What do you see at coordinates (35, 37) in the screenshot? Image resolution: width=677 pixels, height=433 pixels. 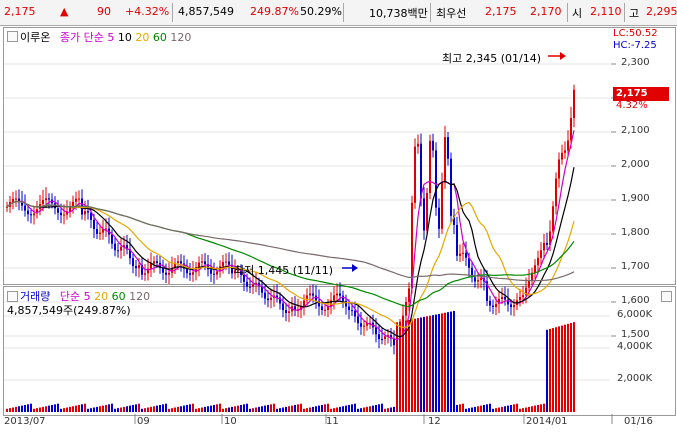 I see `stock-name: 이루온` at bounding box center [35, 37].